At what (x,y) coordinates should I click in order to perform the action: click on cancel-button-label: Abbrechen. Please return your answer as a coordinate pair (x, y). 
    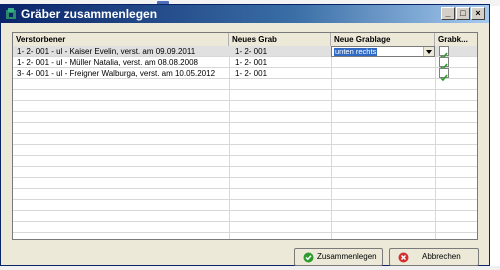
    Looking at the image, I should click on (441, 256).